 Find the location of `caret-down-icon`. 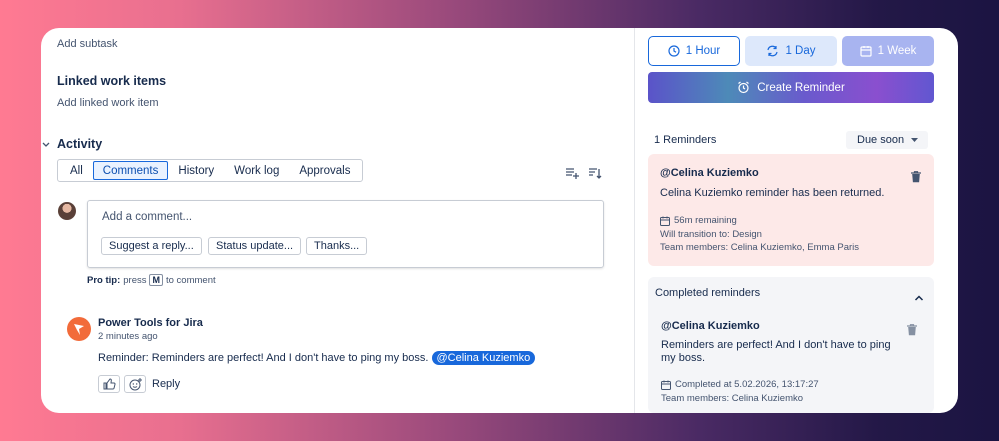

caret-down-icon is located at coordinates (915, 140).